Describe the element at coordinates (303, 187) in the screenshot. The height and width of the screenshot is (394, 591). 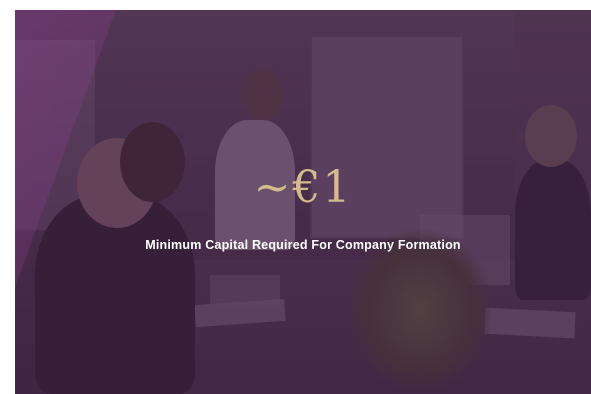
I see `hero-headline: ~€1` at that location.